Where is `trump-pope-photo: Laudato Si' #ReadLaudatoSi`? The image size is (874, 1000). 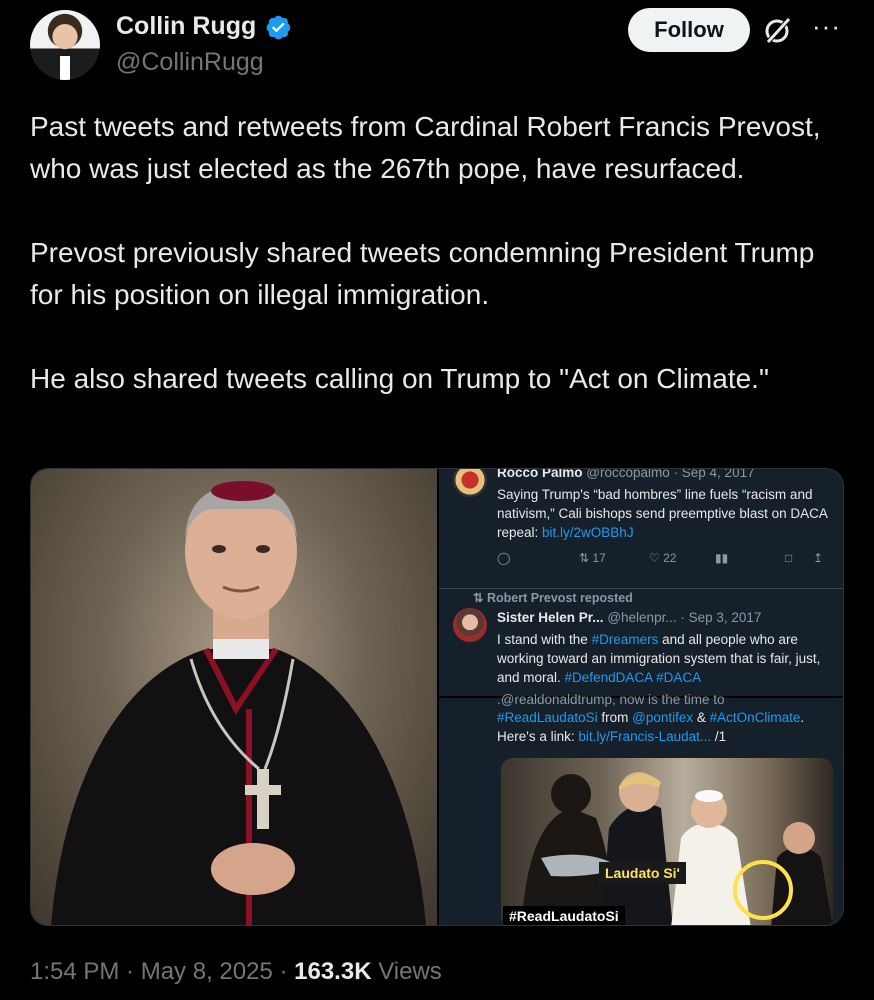
trump-pope-photo: Laudato Si' #ReadLaudatoSi is located at coordinates (667, 841).